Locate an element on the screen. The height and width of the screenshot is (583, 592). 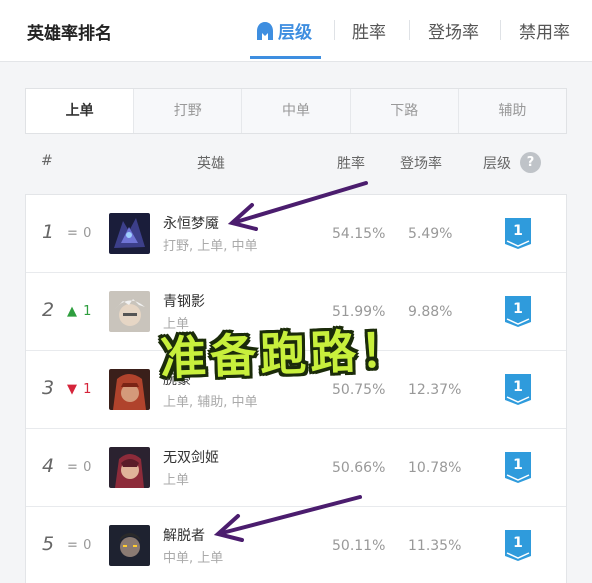
pickrate-value: 9.88% is located at coordinates (430, 312).